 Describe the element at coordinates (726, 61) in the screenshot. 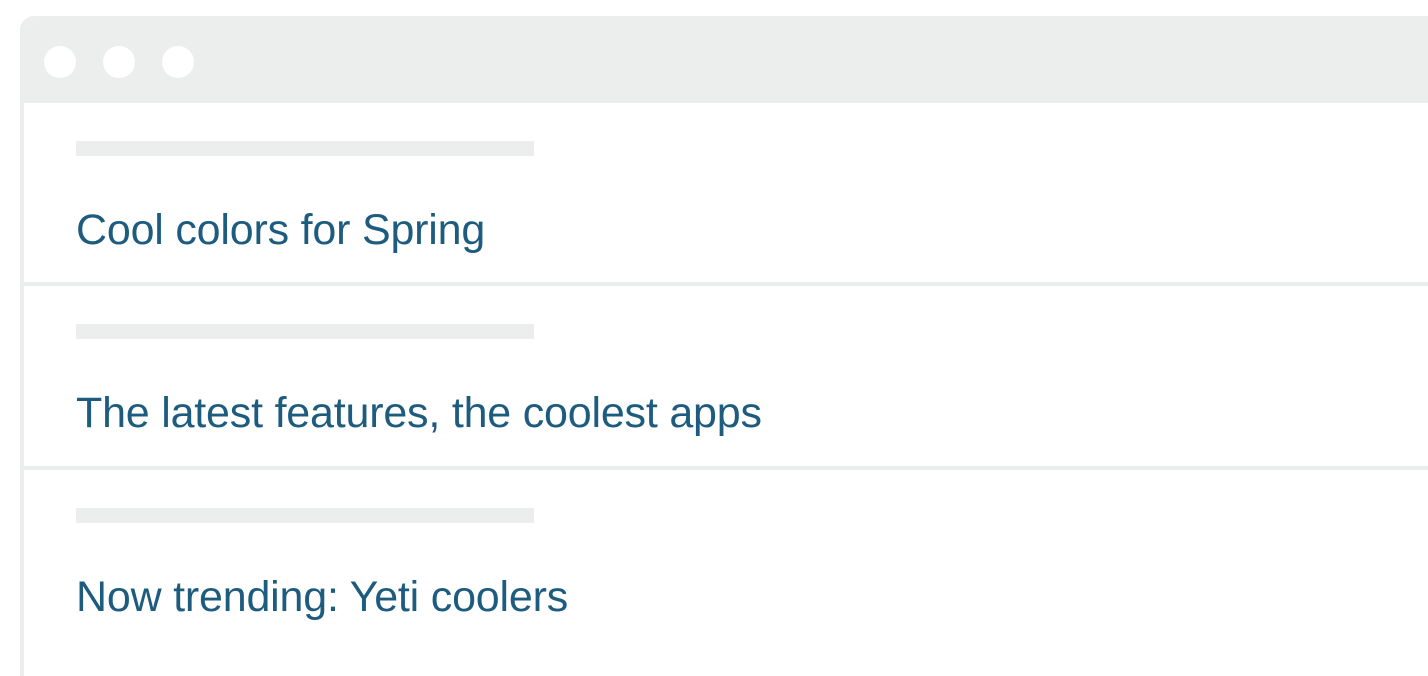

I see `window-titlebar` at that location.